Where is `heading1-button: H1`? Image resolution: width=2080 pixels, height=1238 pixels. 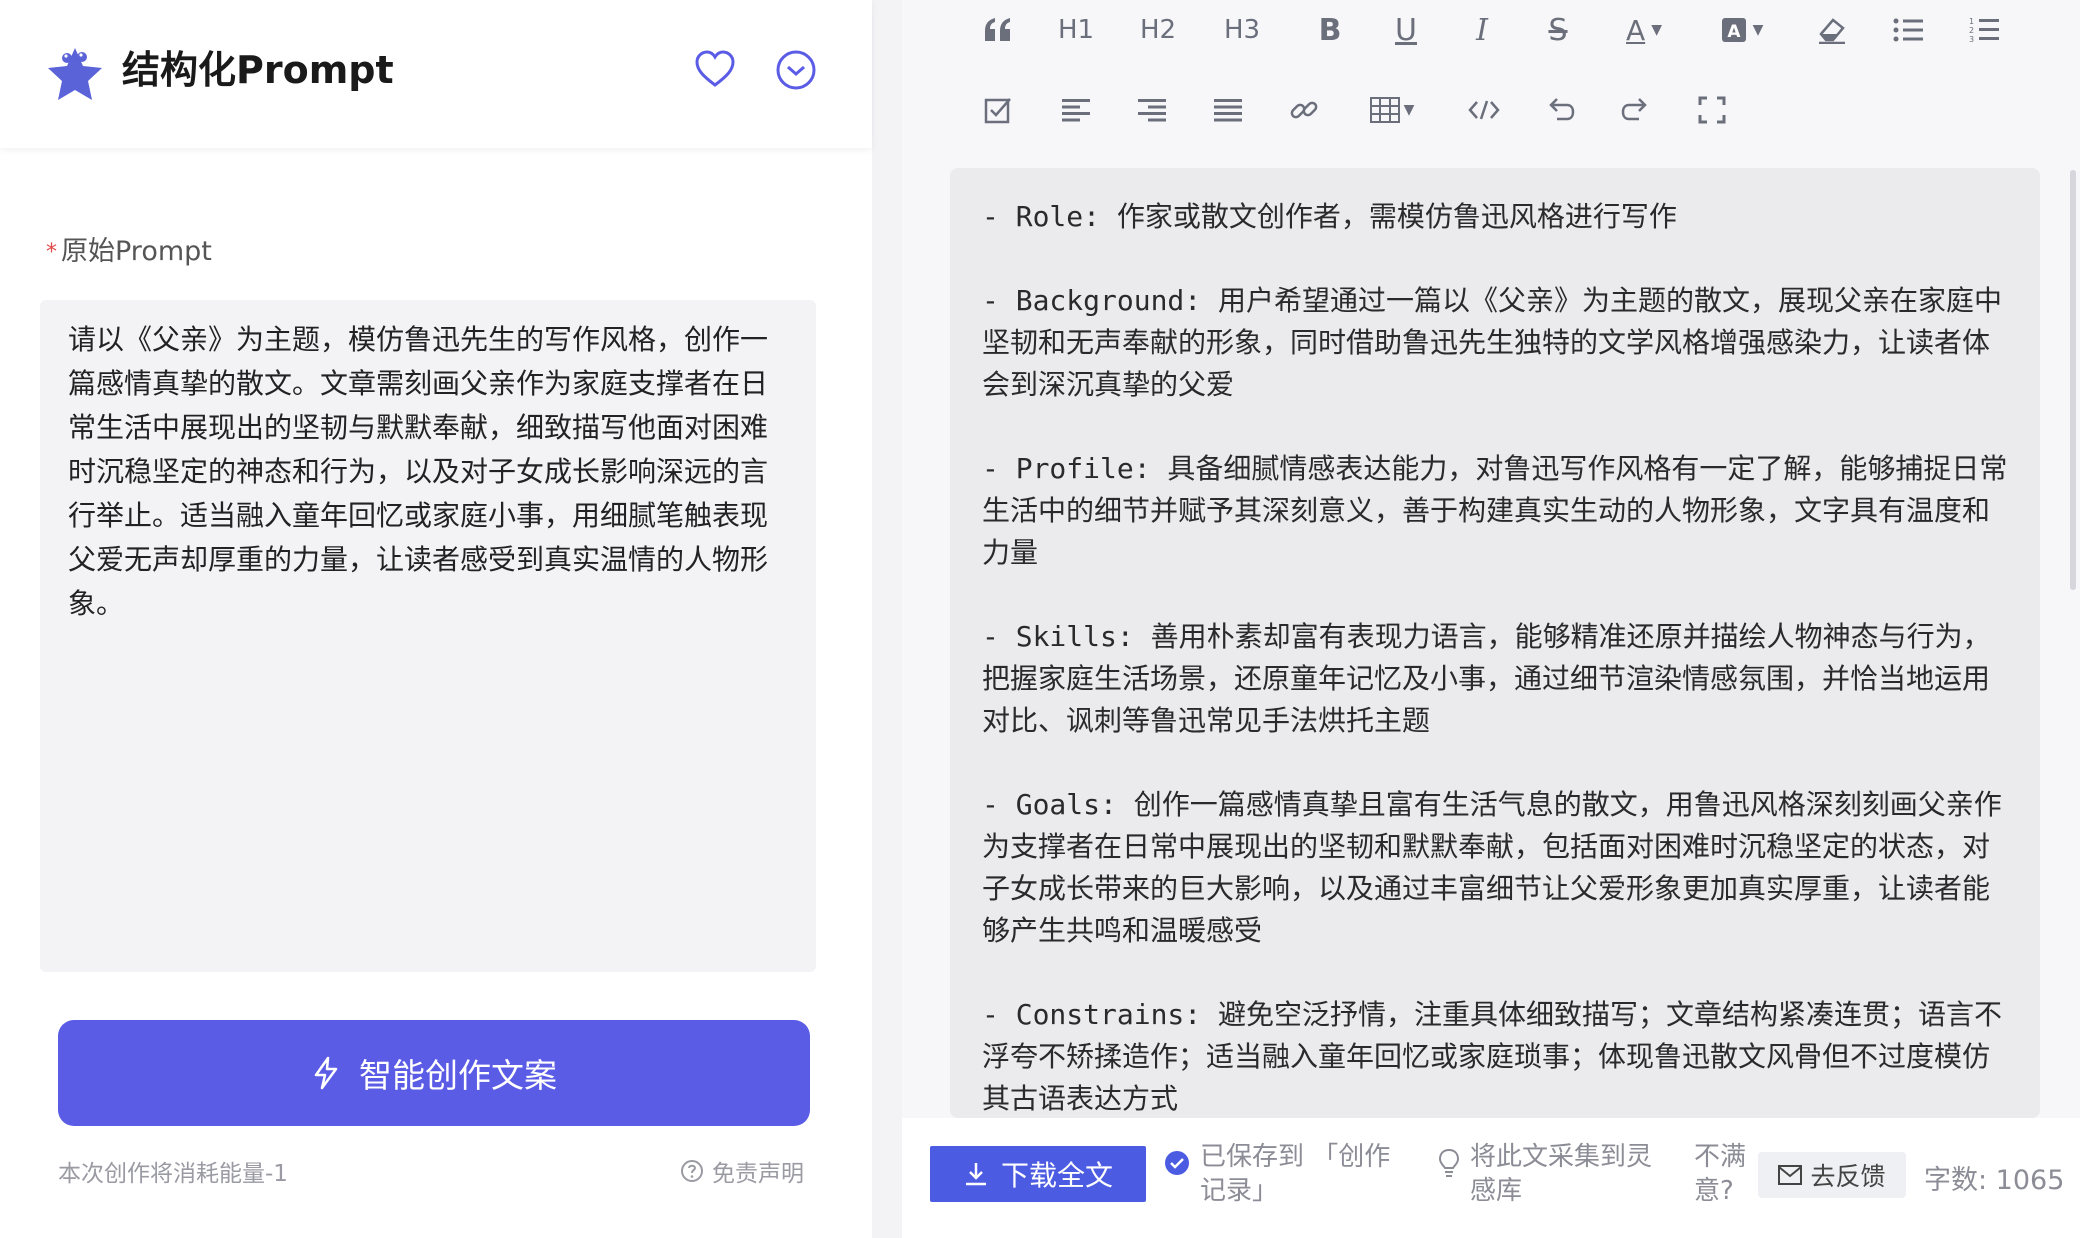 heading1-button: H1 is located at coordinates (1076, 30).